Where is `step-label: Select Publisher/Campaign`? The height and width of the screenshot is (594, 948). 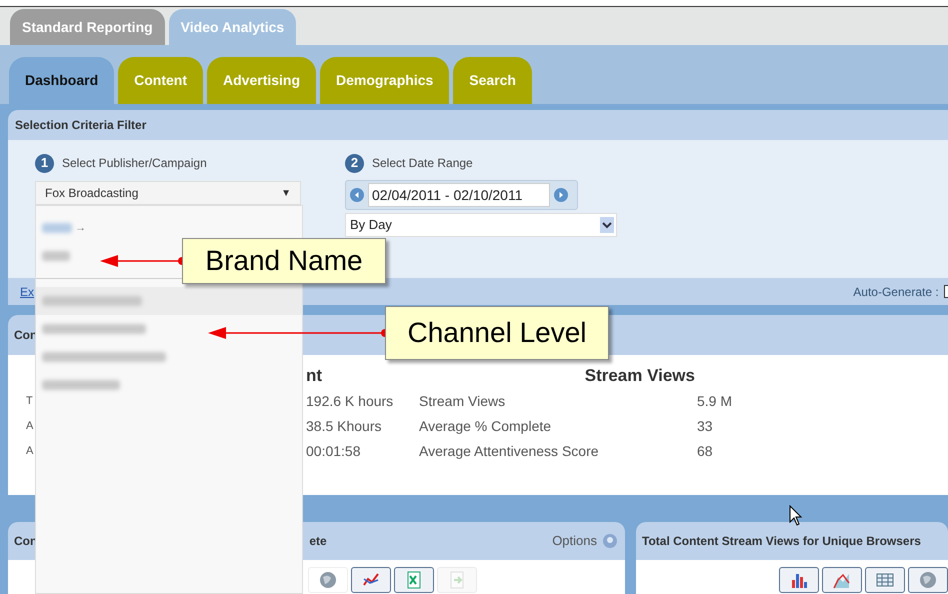 step-label: Select Publisher/Campaign is located at coordinates (134, 163).